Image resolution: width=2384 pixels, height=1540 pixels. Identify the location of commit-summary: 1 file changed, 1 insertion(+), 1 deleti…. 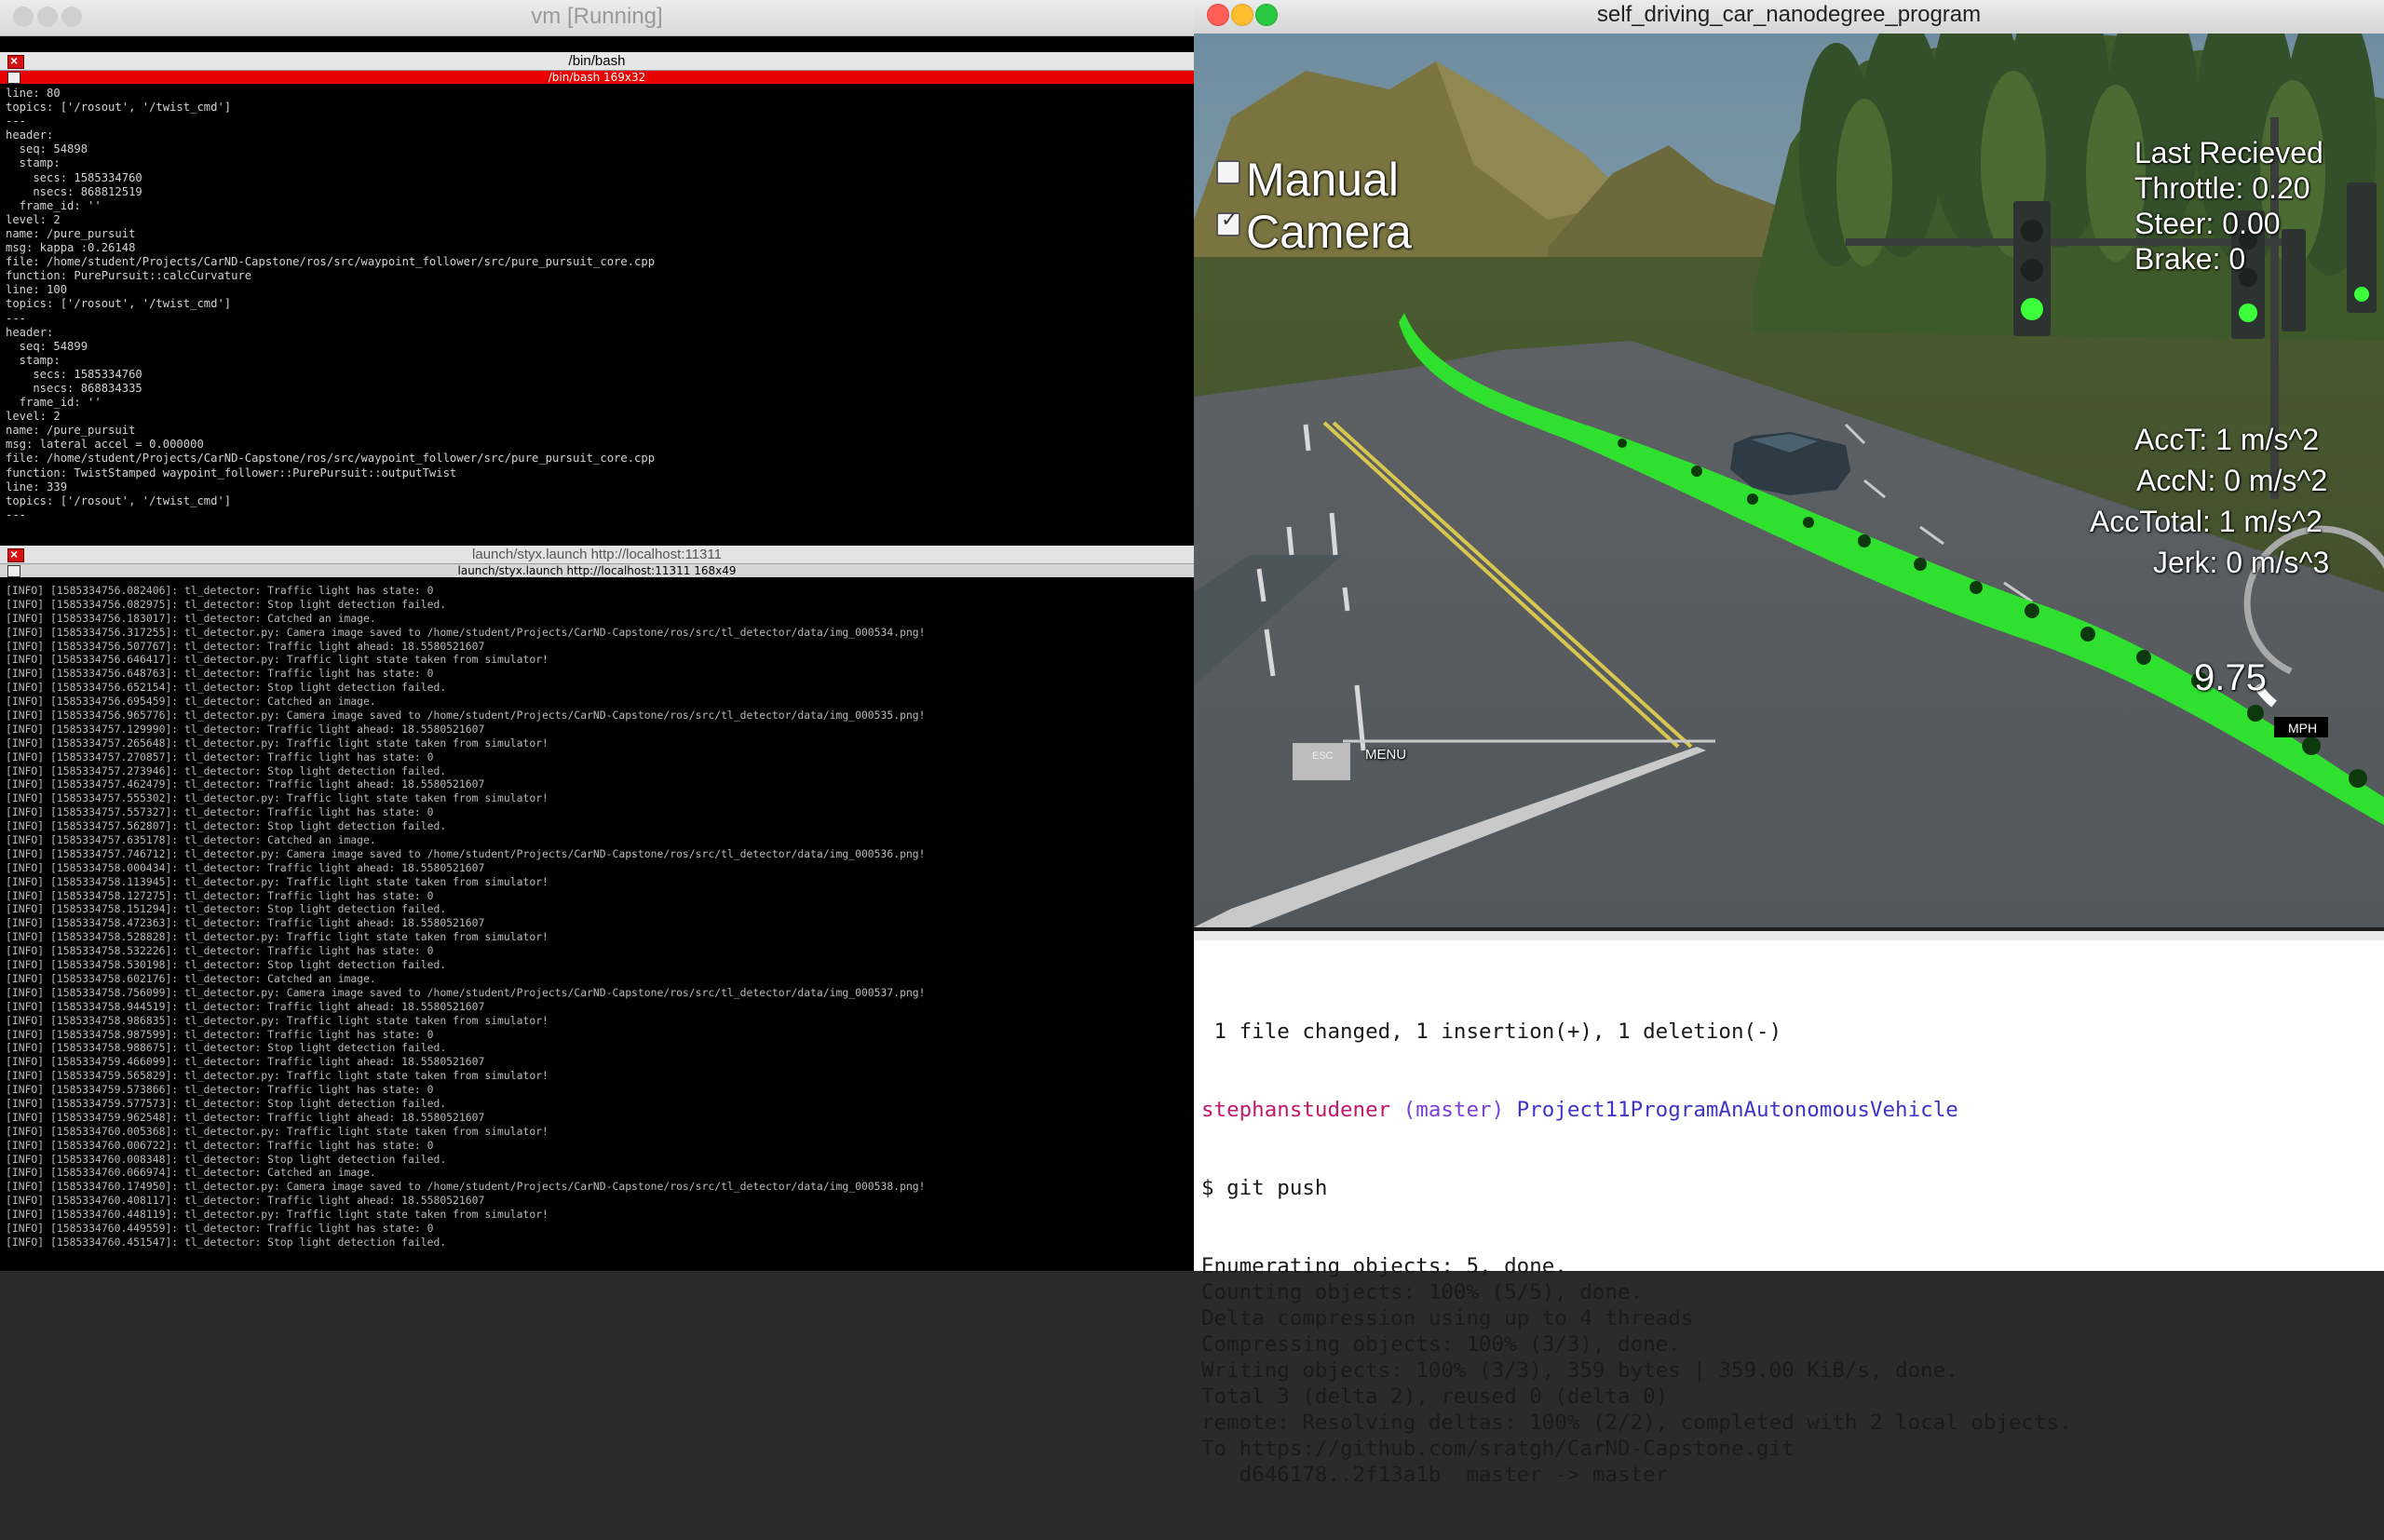
(1491, 1032).